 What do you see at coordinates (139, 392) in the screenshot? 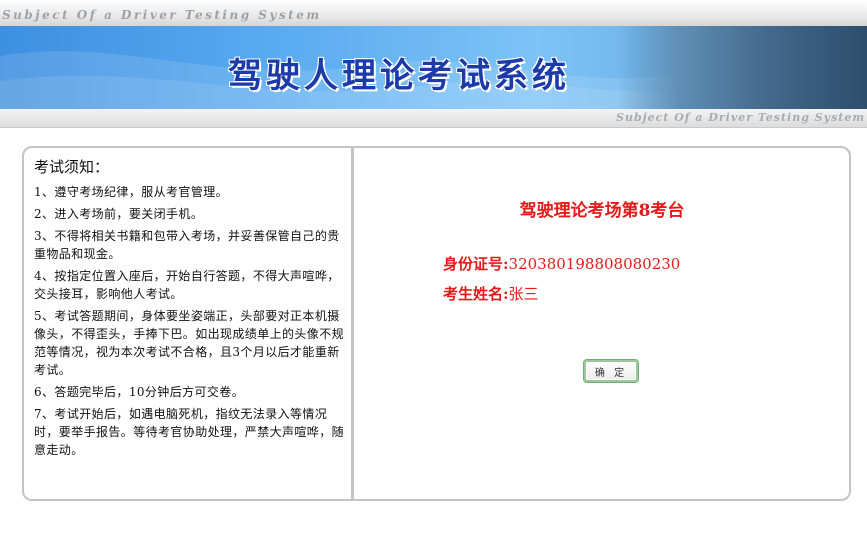
I see `notice-rule-6: 6、答题完毕后，10分钟后方可交卷。` at bounding box center [139, 392].